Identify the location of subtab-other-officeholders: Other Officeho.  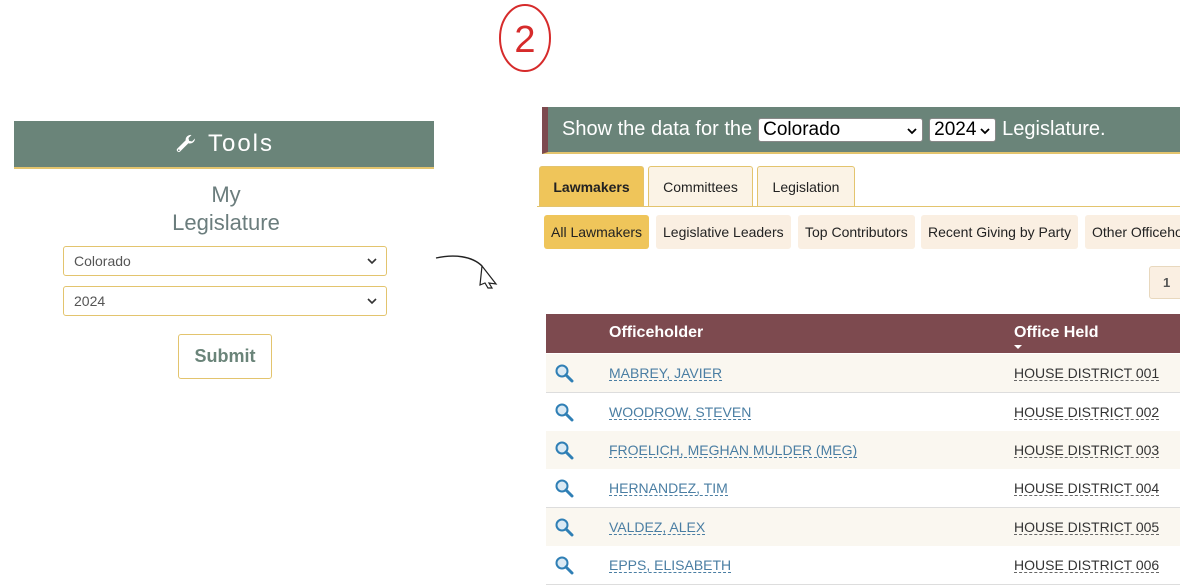
(1132, 232).